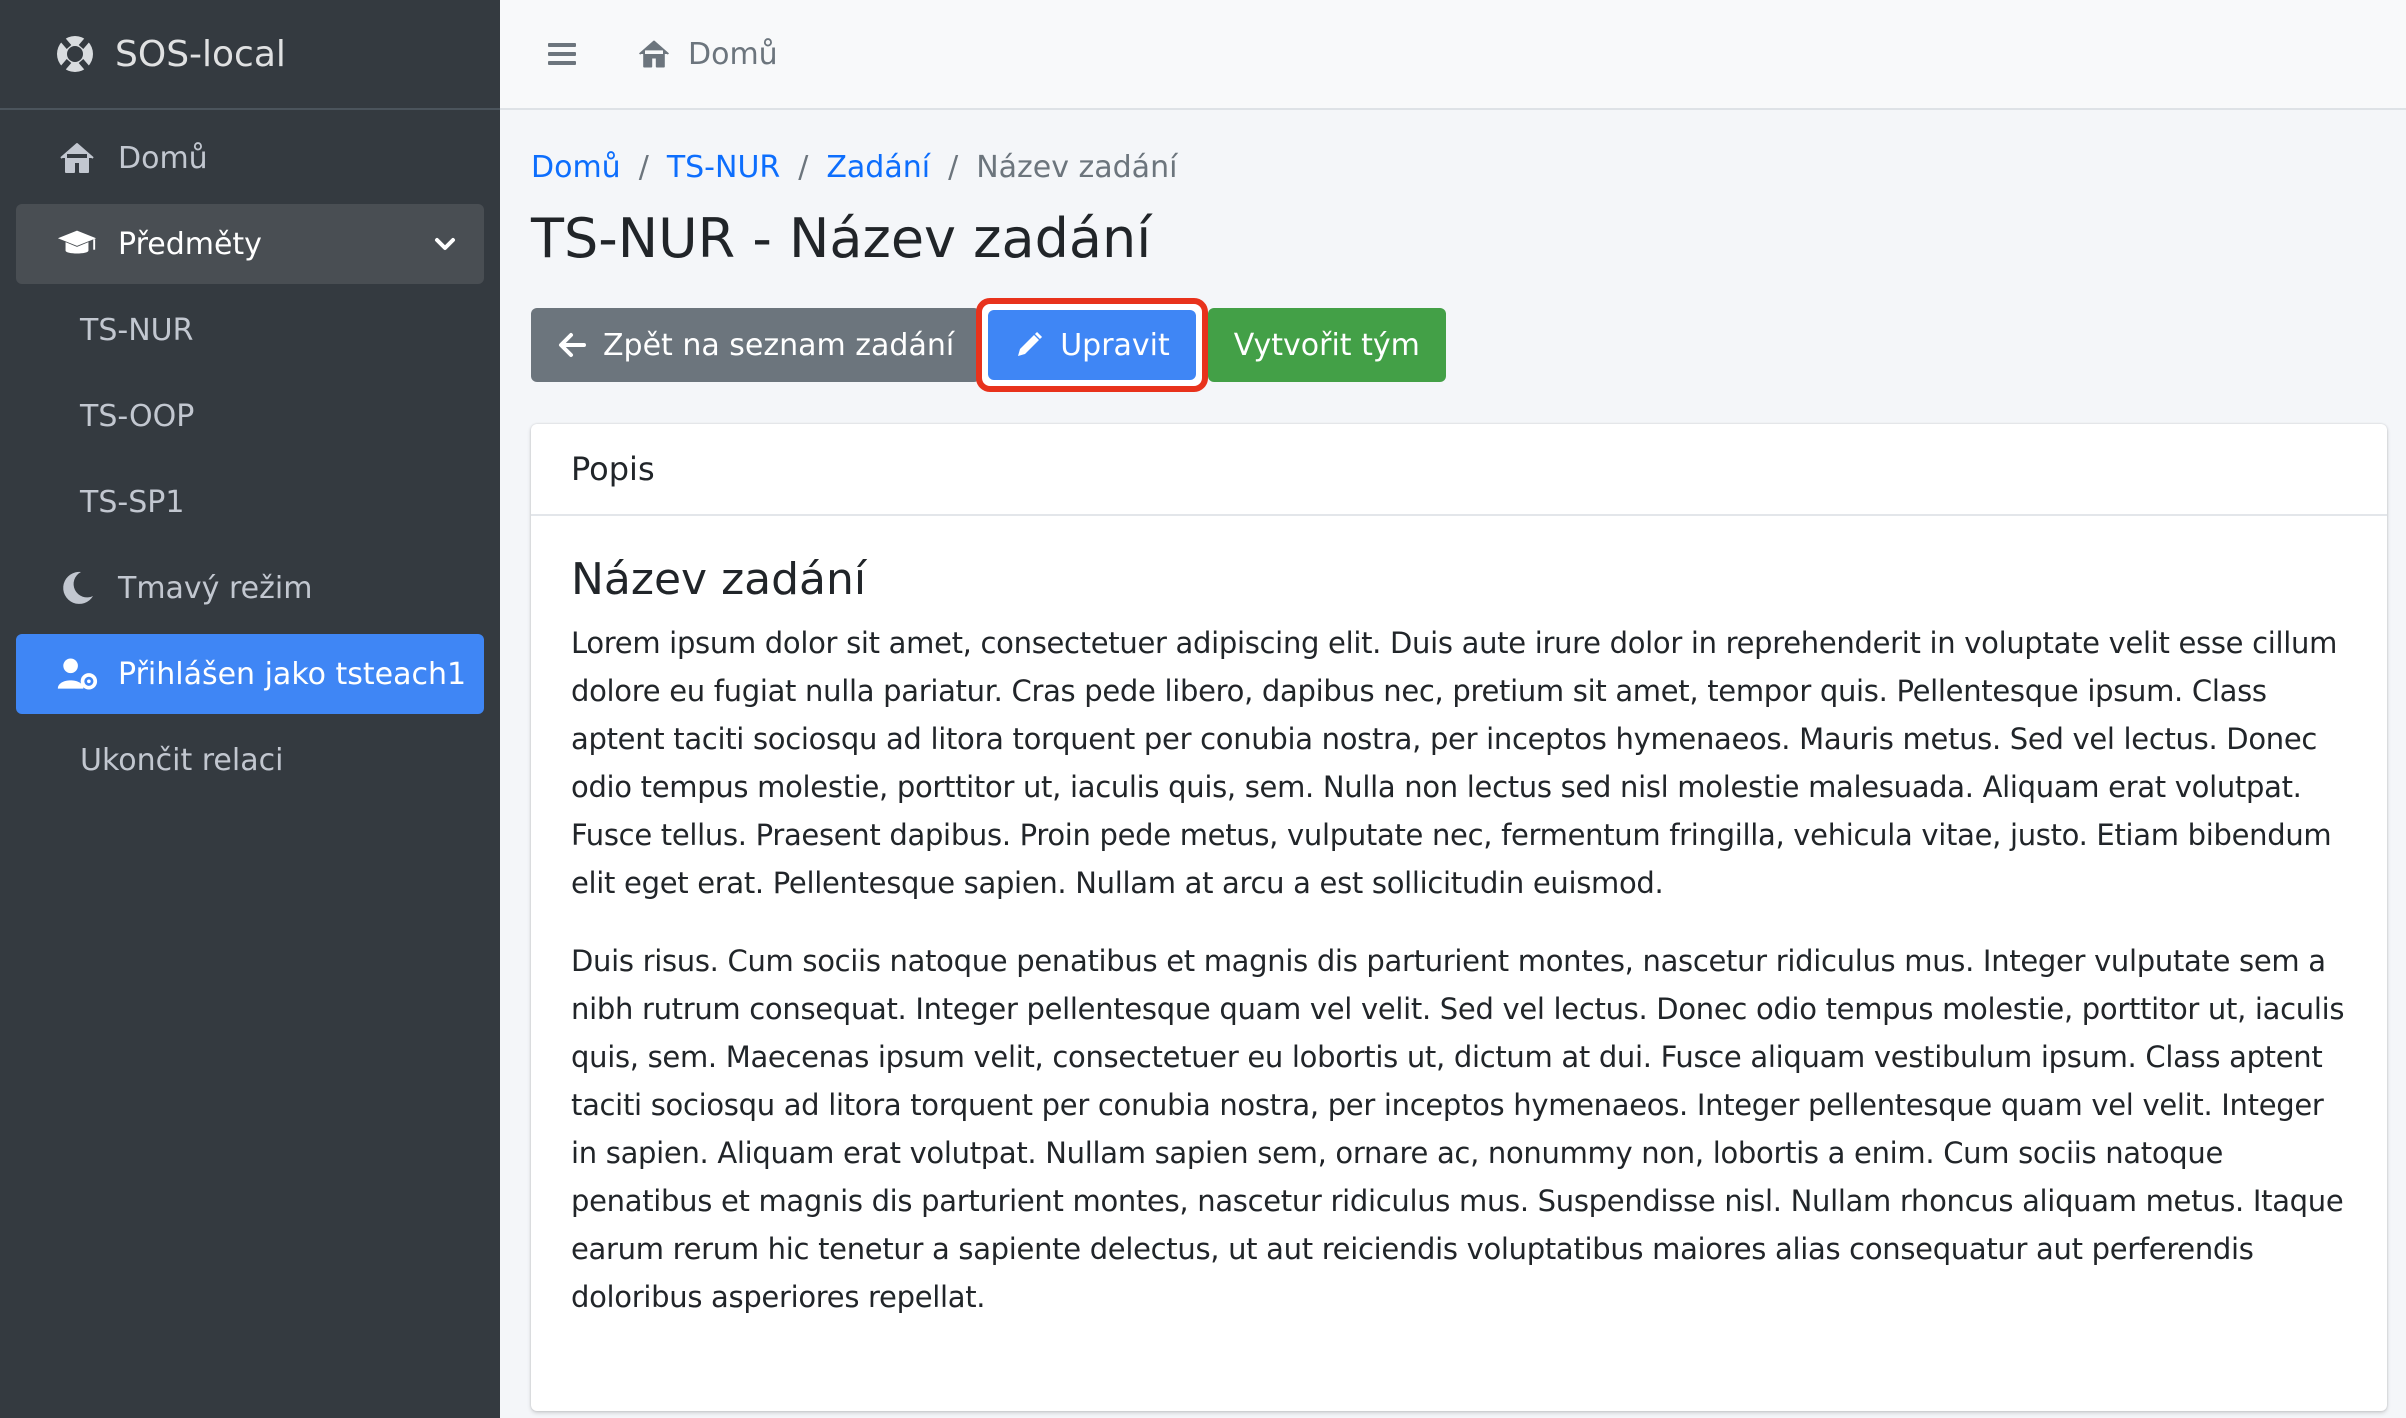  Describe the element at coordinates (250, 330) in the screenshot. I see `sidebar-item-ts-nur: TS-NUR` at that location.